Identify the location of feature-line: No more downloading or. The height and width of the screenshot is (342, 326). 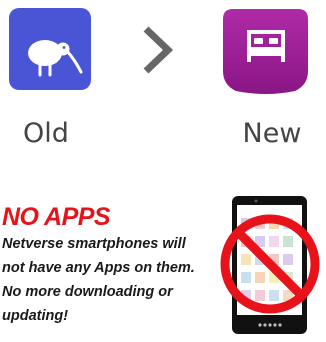
(87, 292).